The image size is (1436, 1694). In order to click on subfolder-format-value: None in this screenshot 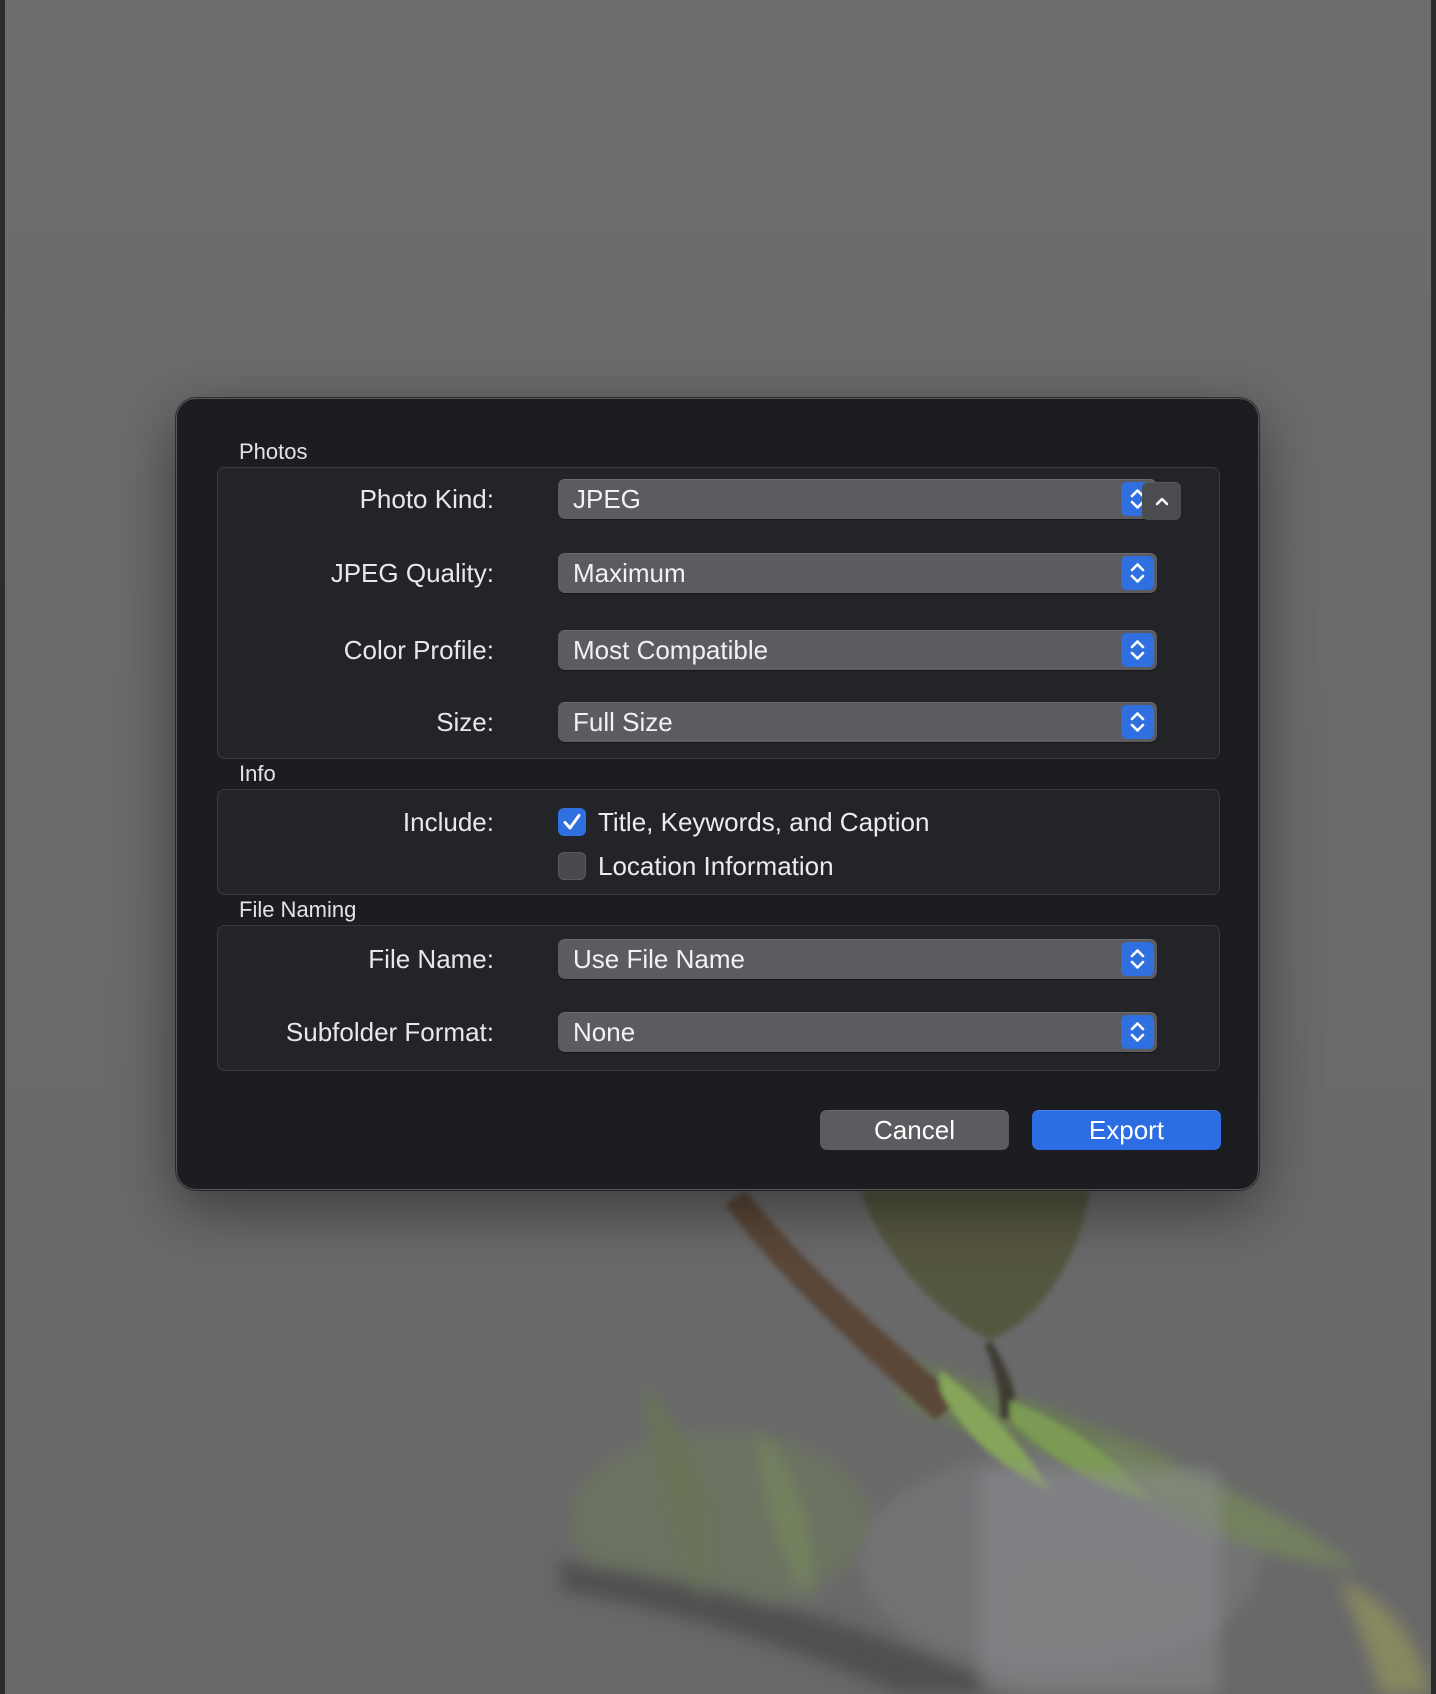, I will do `click(604, 1032)`.